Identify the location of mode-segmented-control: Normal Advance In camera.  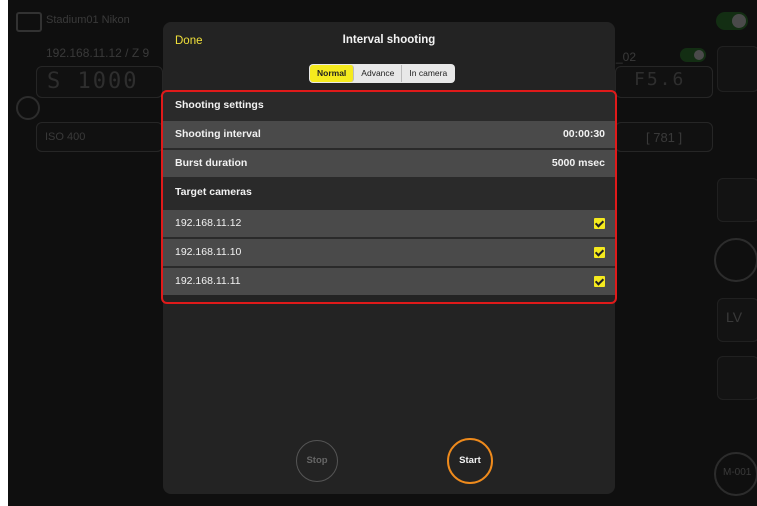
(382, 73).